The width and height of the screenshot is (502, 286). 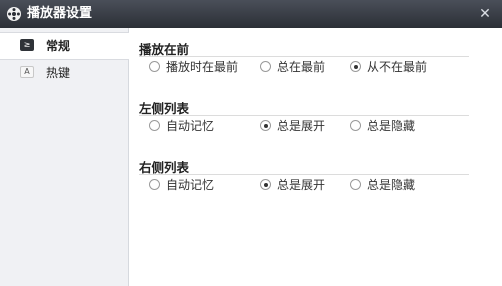 What do you see at coordinates (14, 14) in the screenshot?
I see `film-reel-icon` at bounding box center [14, 14].